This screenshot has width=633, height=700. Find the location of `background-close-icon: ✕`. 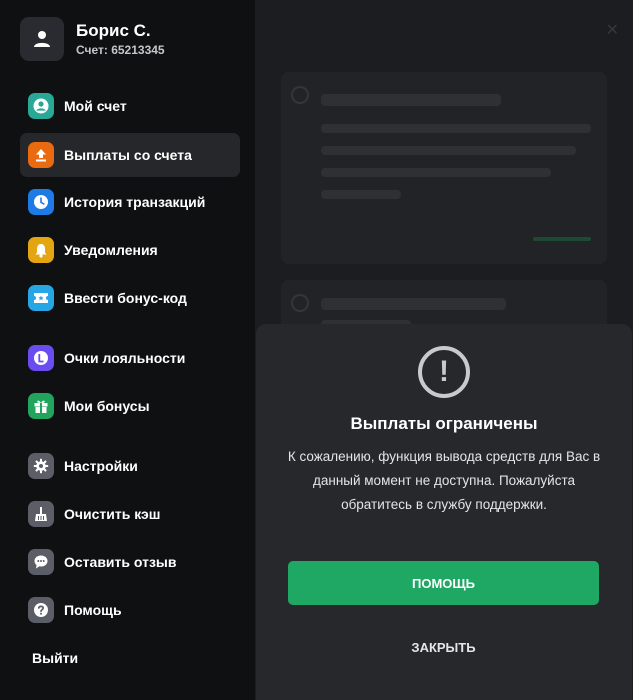

background-close-icon: ✕ is located at coordinates (612, 30).